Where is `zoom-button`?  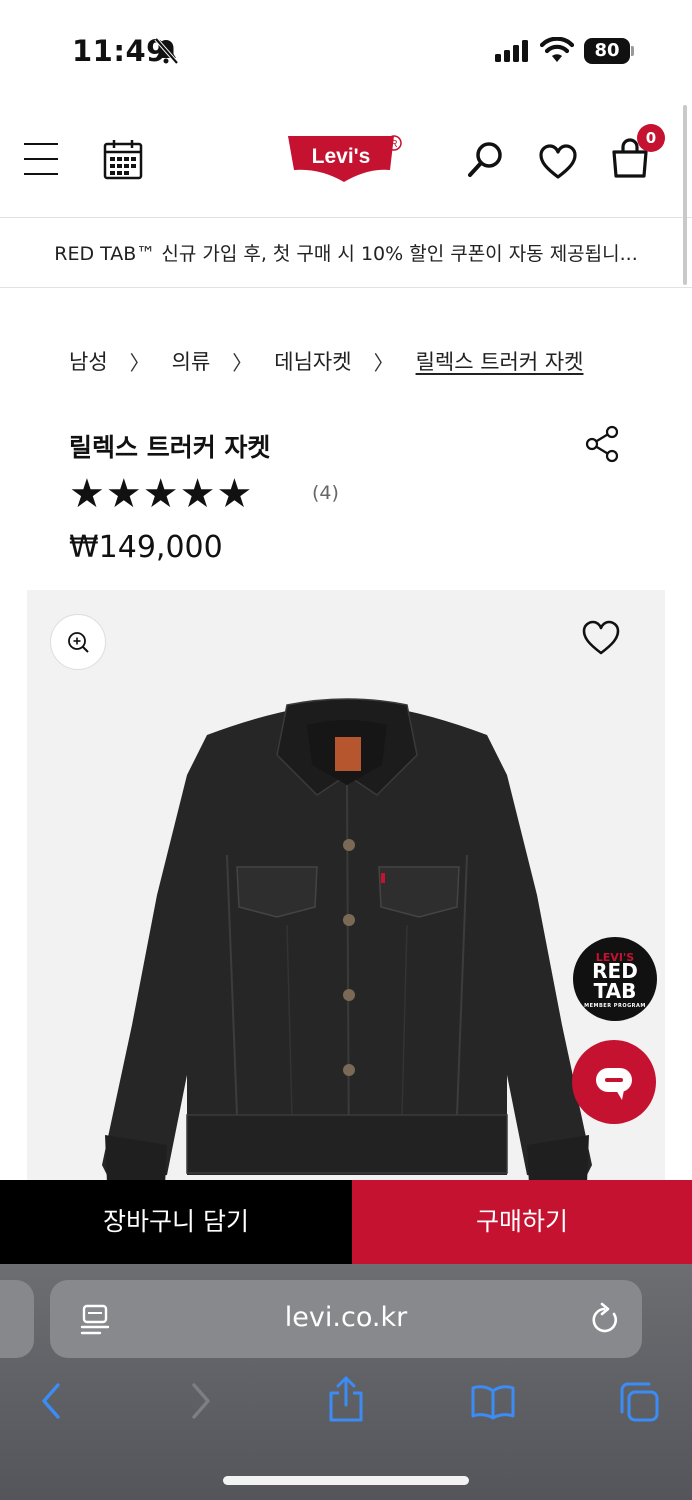 zoom-button is located at coordinates (78, 642).